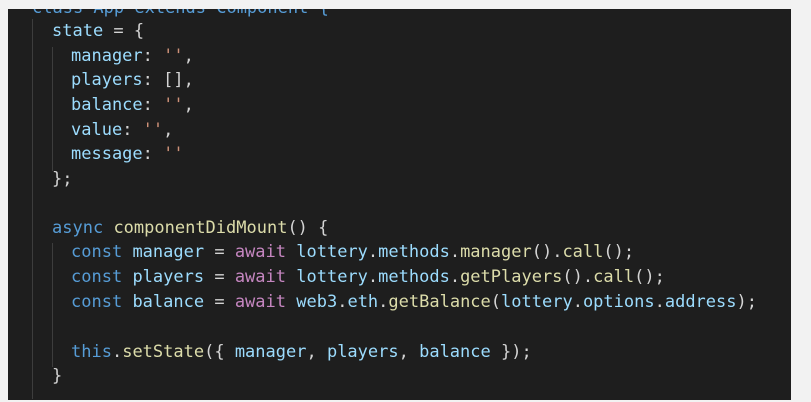 The height and width of the screenshot is (402, 811). Describe the element at coordinates (78, 228) in the screenshot. I see `code-token: async` at that location.